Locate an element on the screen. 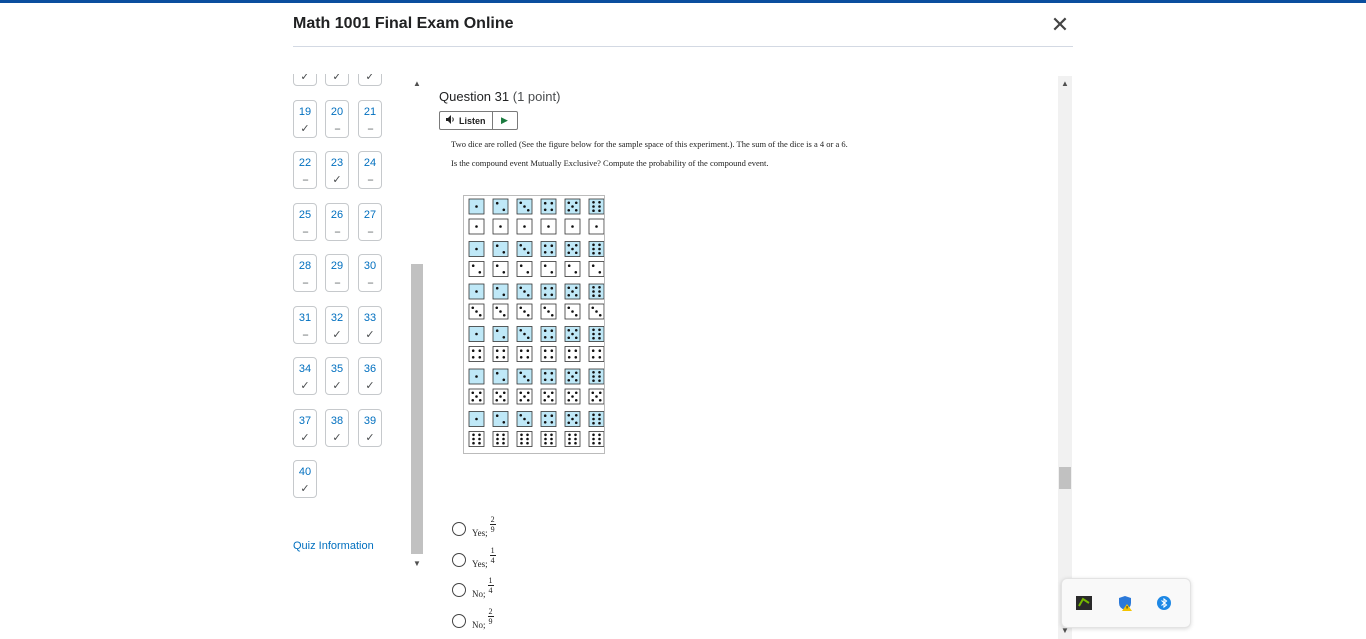 The height and width of the screenshot is (639, 1366). question-nav-number: 36 is located at coordinates (370, 369).